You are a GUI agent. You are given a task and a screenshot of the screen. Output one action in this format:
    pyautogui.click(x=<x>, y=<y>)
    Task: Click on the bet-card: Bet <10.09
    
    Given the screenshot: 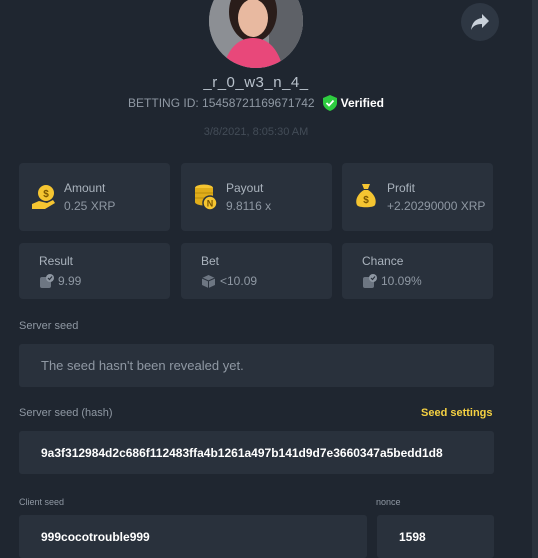 What is the action you would take?
    pyautogui.click(x=256, y=271)
    